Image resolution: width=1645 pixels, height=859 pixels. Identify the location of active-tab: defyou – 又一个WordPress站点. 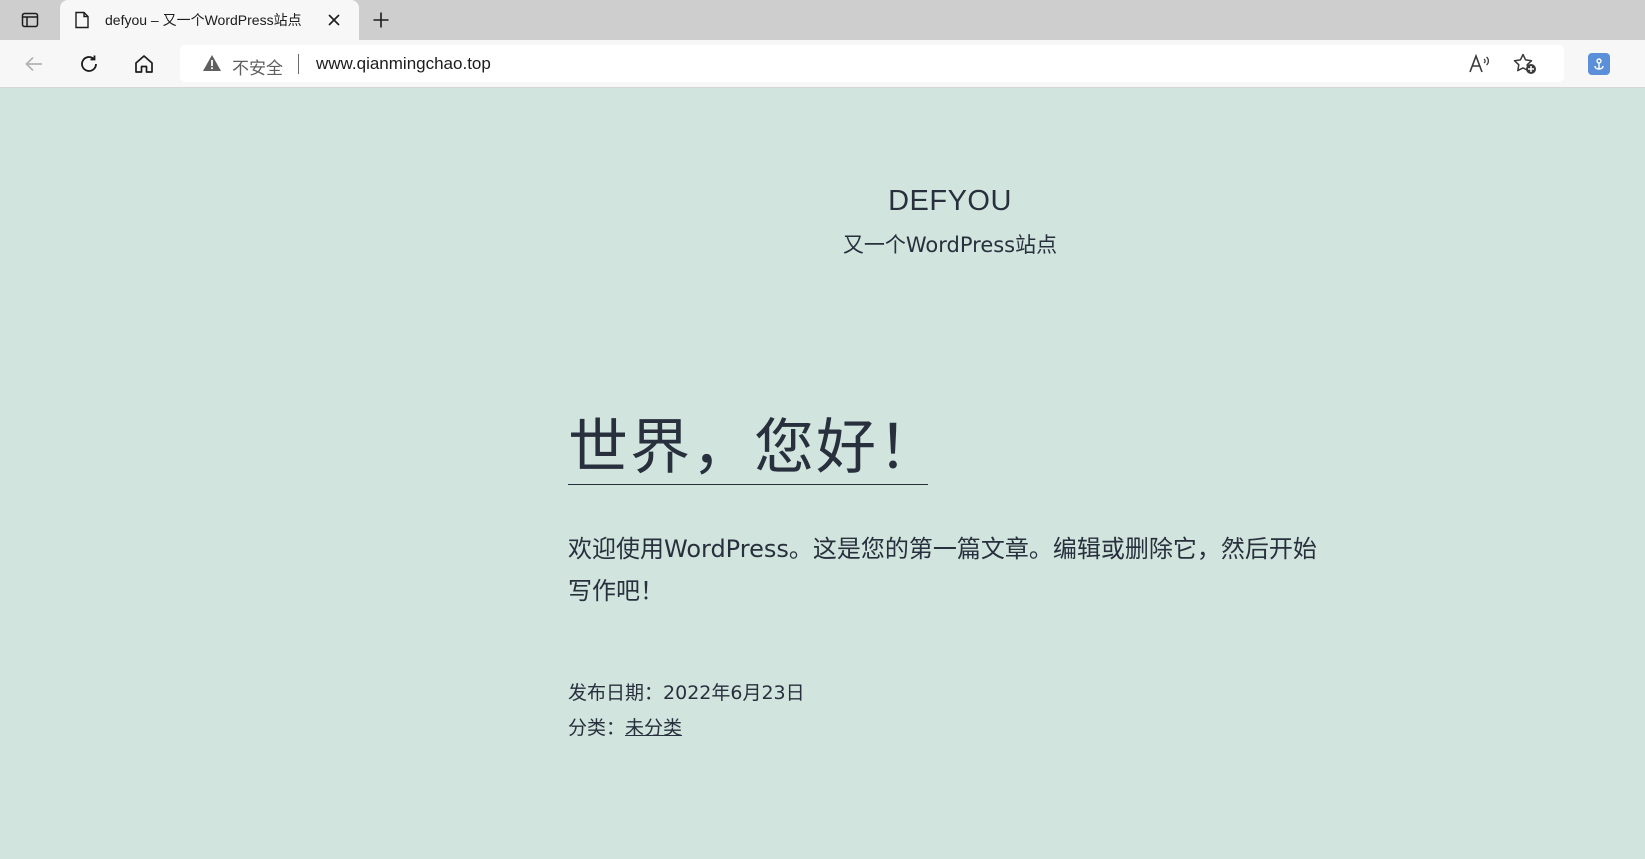
(209, 20).